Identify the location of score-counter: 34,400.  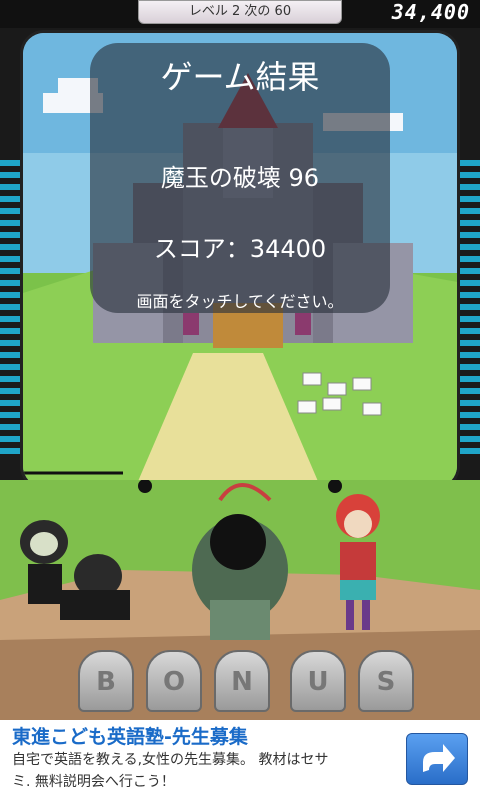
(430, 12).